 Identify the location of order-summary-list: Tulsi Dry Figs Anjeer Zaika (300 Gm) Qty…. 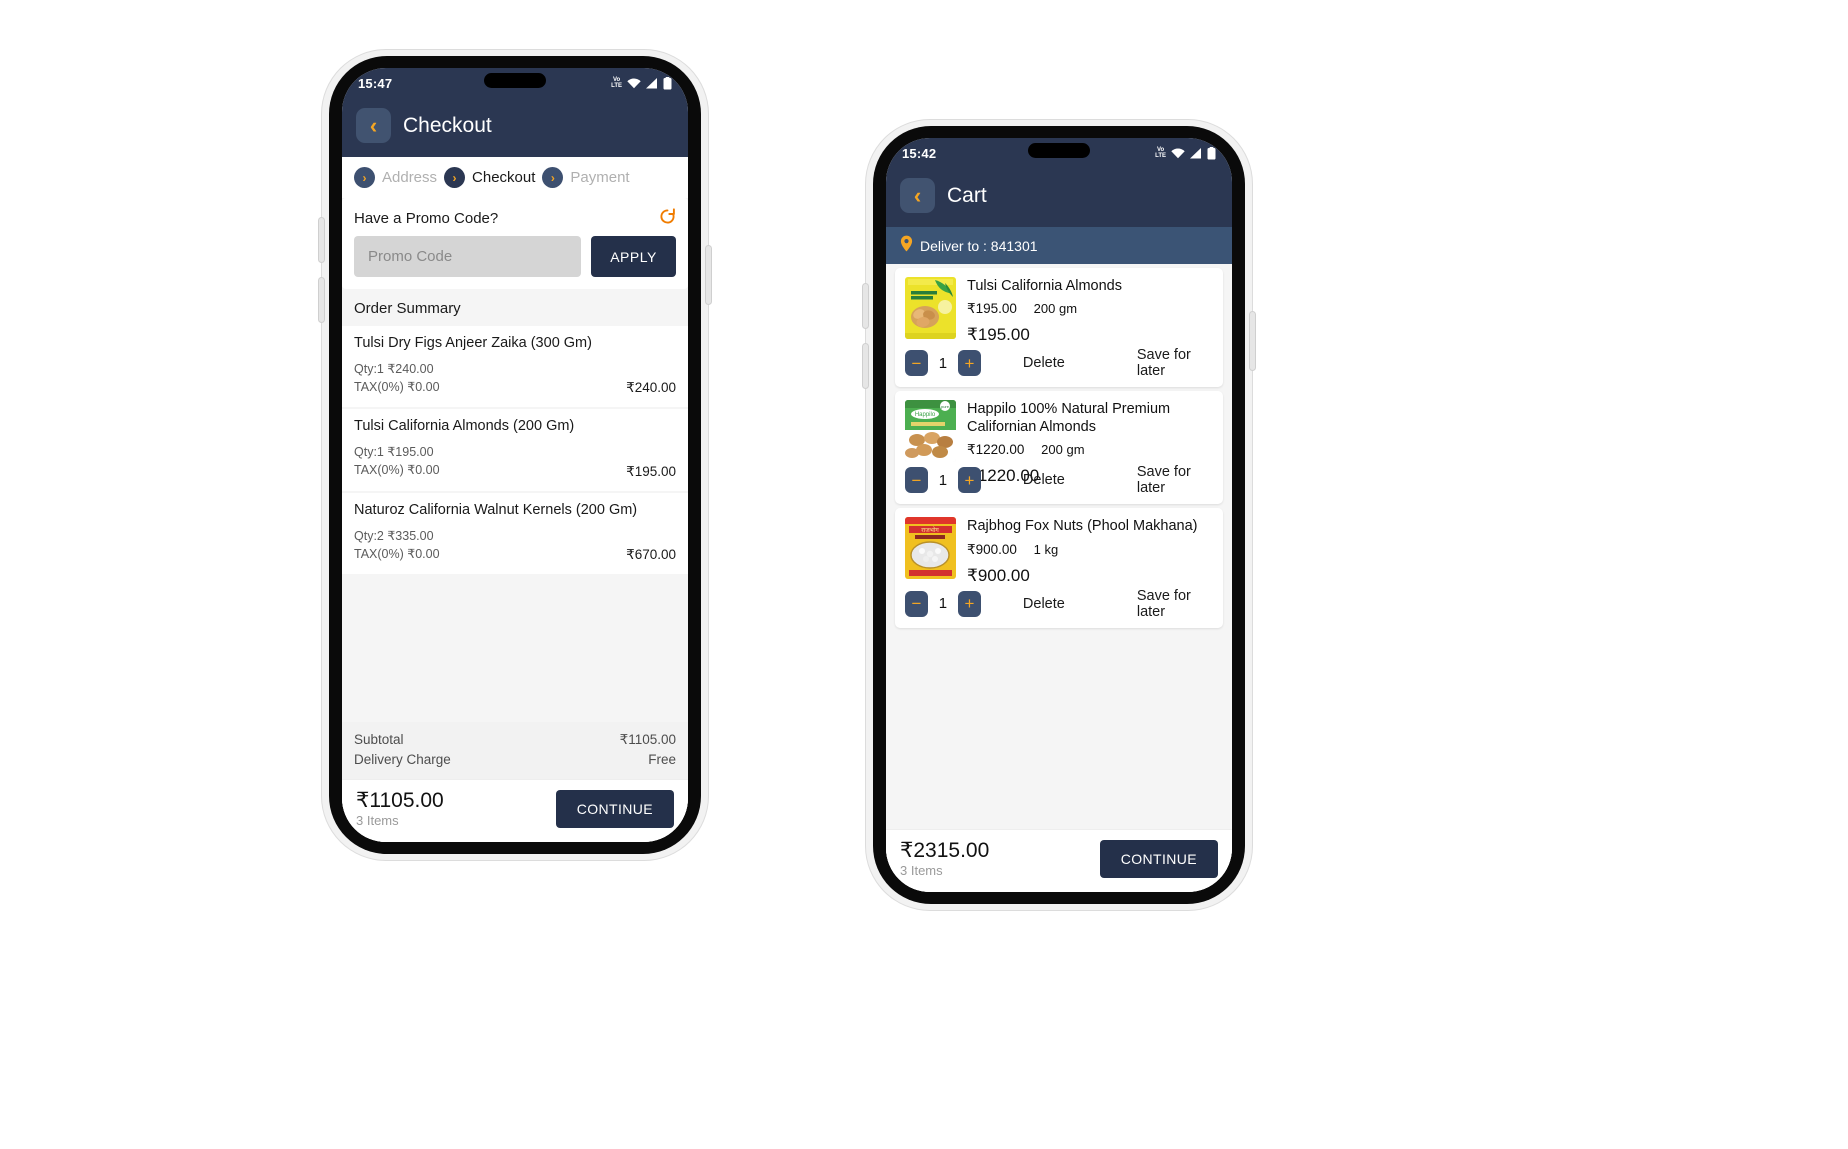
(515, 524).